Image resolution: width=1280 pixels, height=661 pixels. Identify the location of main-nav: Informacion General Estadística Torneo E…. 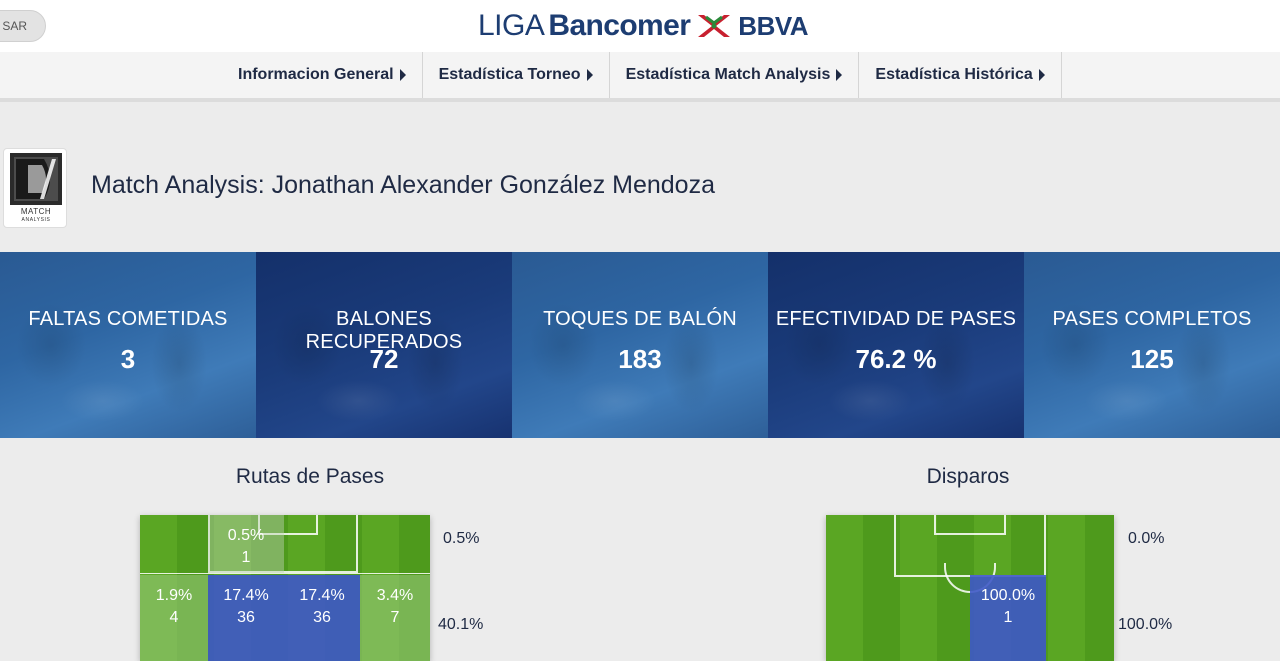
(640, 77).